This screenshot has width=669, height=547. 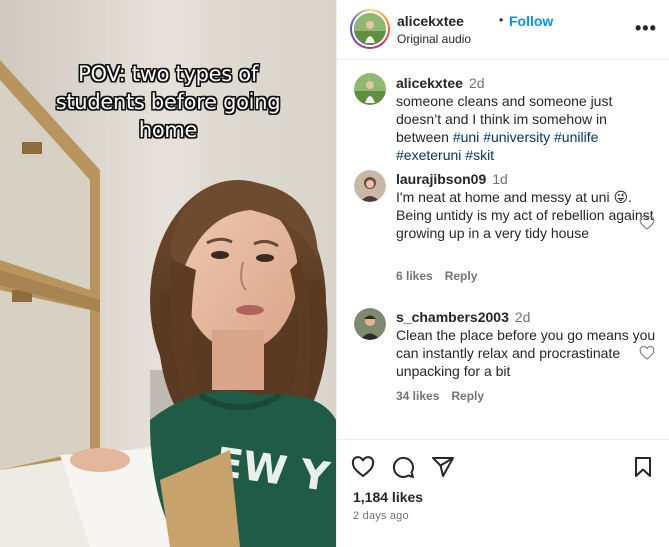 What do you see at coordinates (621, 197) in the screenshot?
I see `emoji: 😜` at bounding box center [621, 197].